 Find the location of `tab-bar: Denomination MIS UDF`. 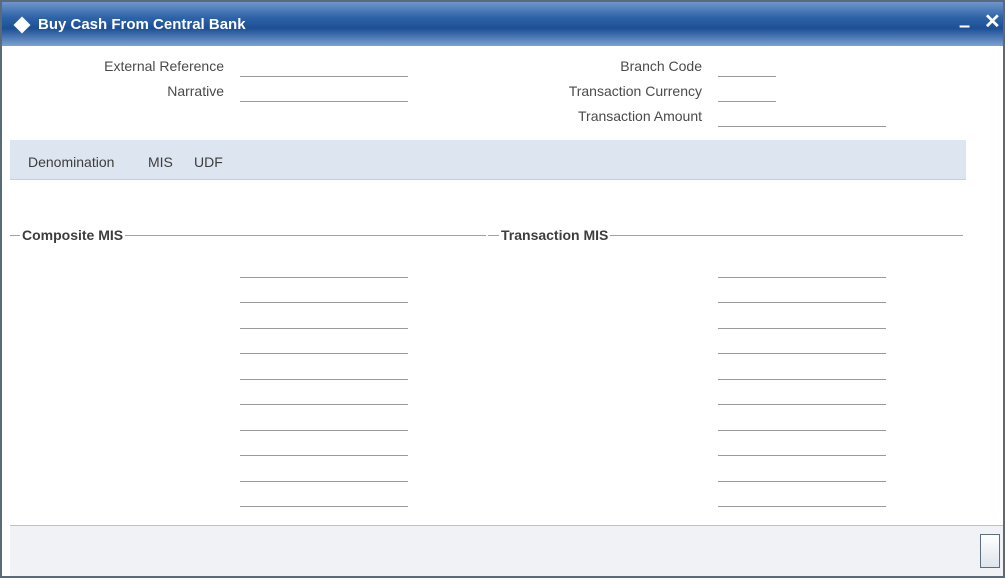

tab-bar: Denomination MIS UDF is located at coordinates (488, 160).